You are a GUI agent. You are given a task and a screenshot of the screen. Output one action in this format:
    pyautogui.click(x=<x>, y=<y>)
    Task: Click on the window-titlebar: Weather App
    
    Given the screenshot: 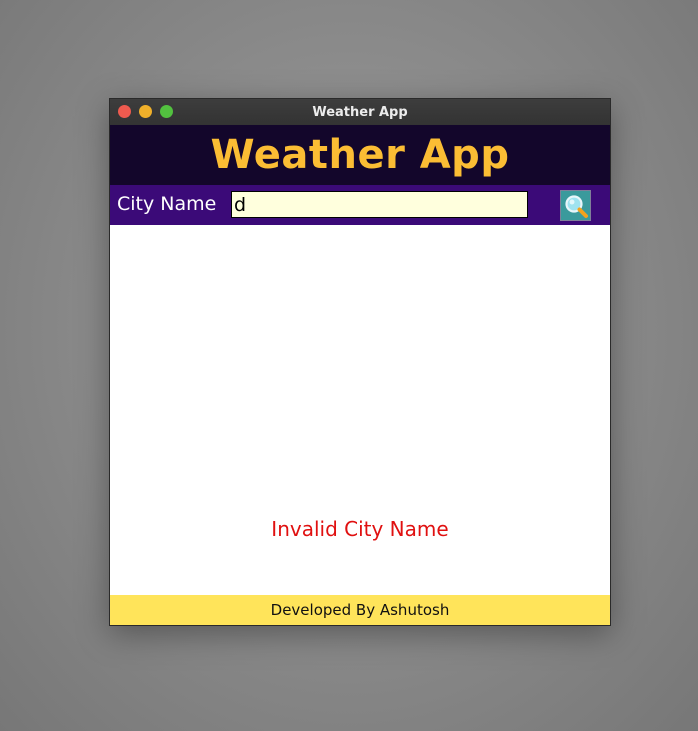 What is the action you would take?
    pyautogui.click(x=360, y=112)
    